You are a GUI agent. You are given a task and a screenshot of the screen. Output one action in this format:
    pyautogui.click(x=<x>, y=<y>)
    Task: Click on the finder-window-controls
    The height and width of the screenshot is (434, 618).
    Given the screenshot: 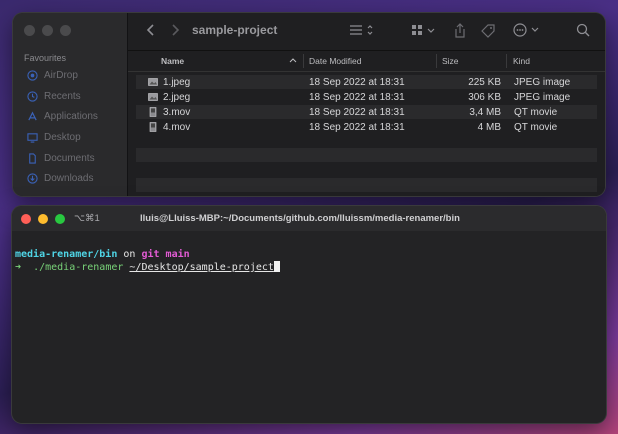 What is the action you would take?
    pyautogui.click(x=47, y=30)
    